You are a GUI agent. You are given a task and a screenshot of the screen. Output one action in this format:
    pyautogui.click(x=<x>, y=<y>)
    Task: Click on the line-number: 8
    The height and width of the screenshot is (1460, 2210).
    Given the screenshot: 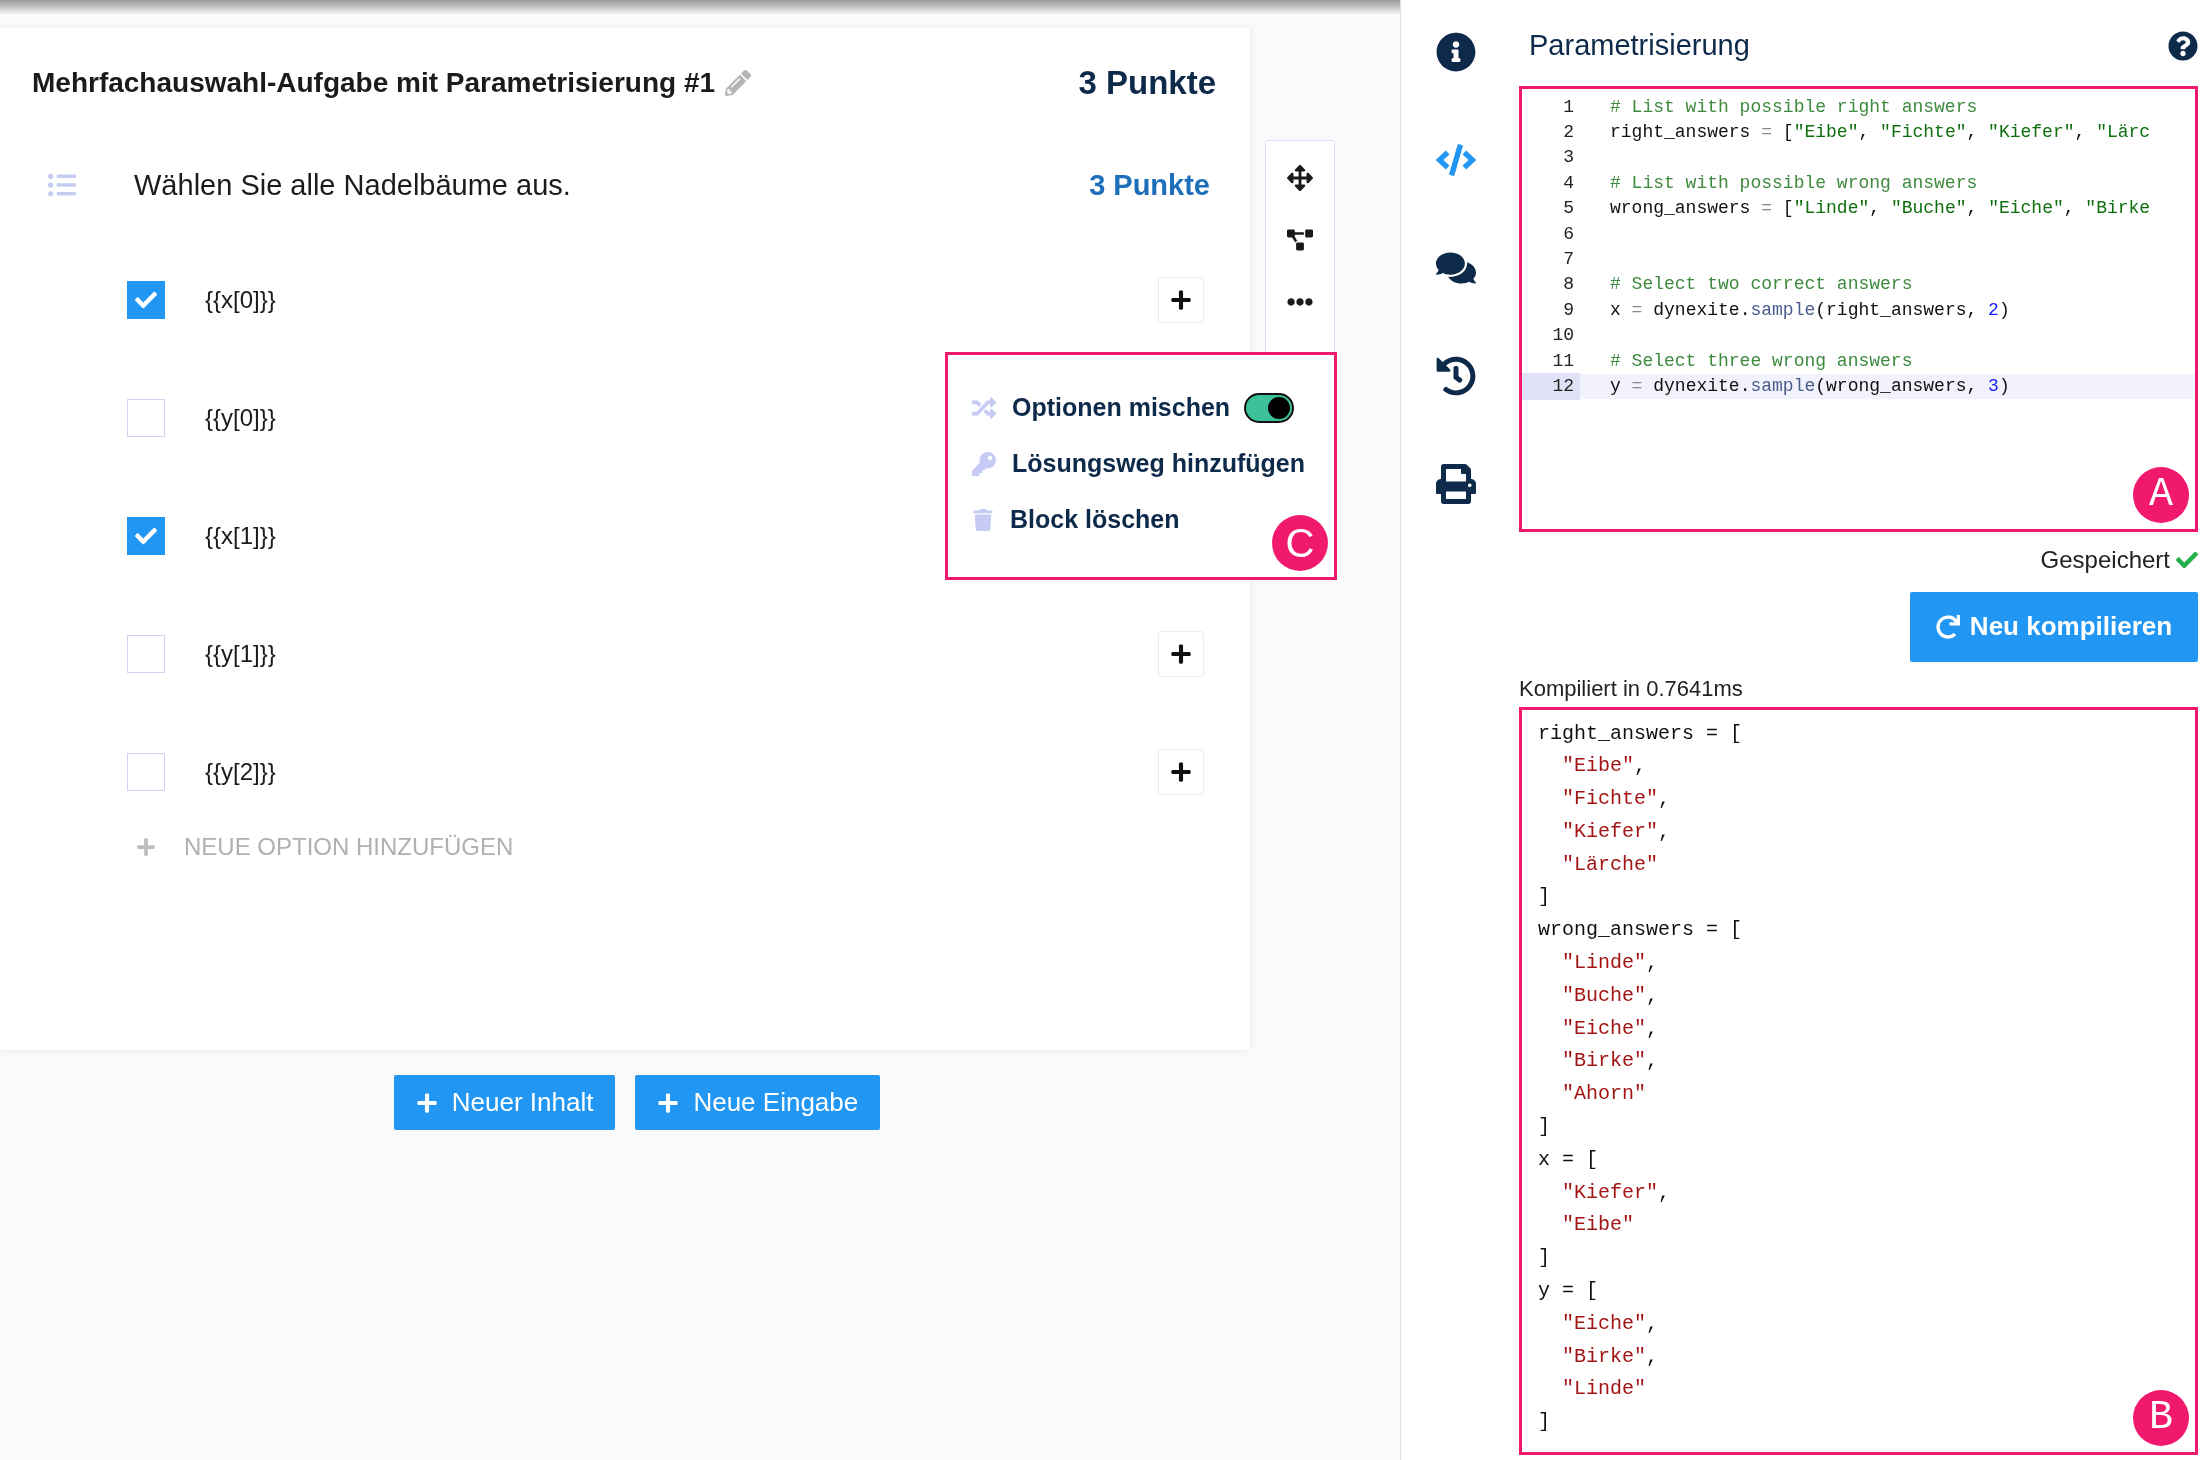 What is the action you would take?
    pyautogui.click(x=1568, y=285)
    